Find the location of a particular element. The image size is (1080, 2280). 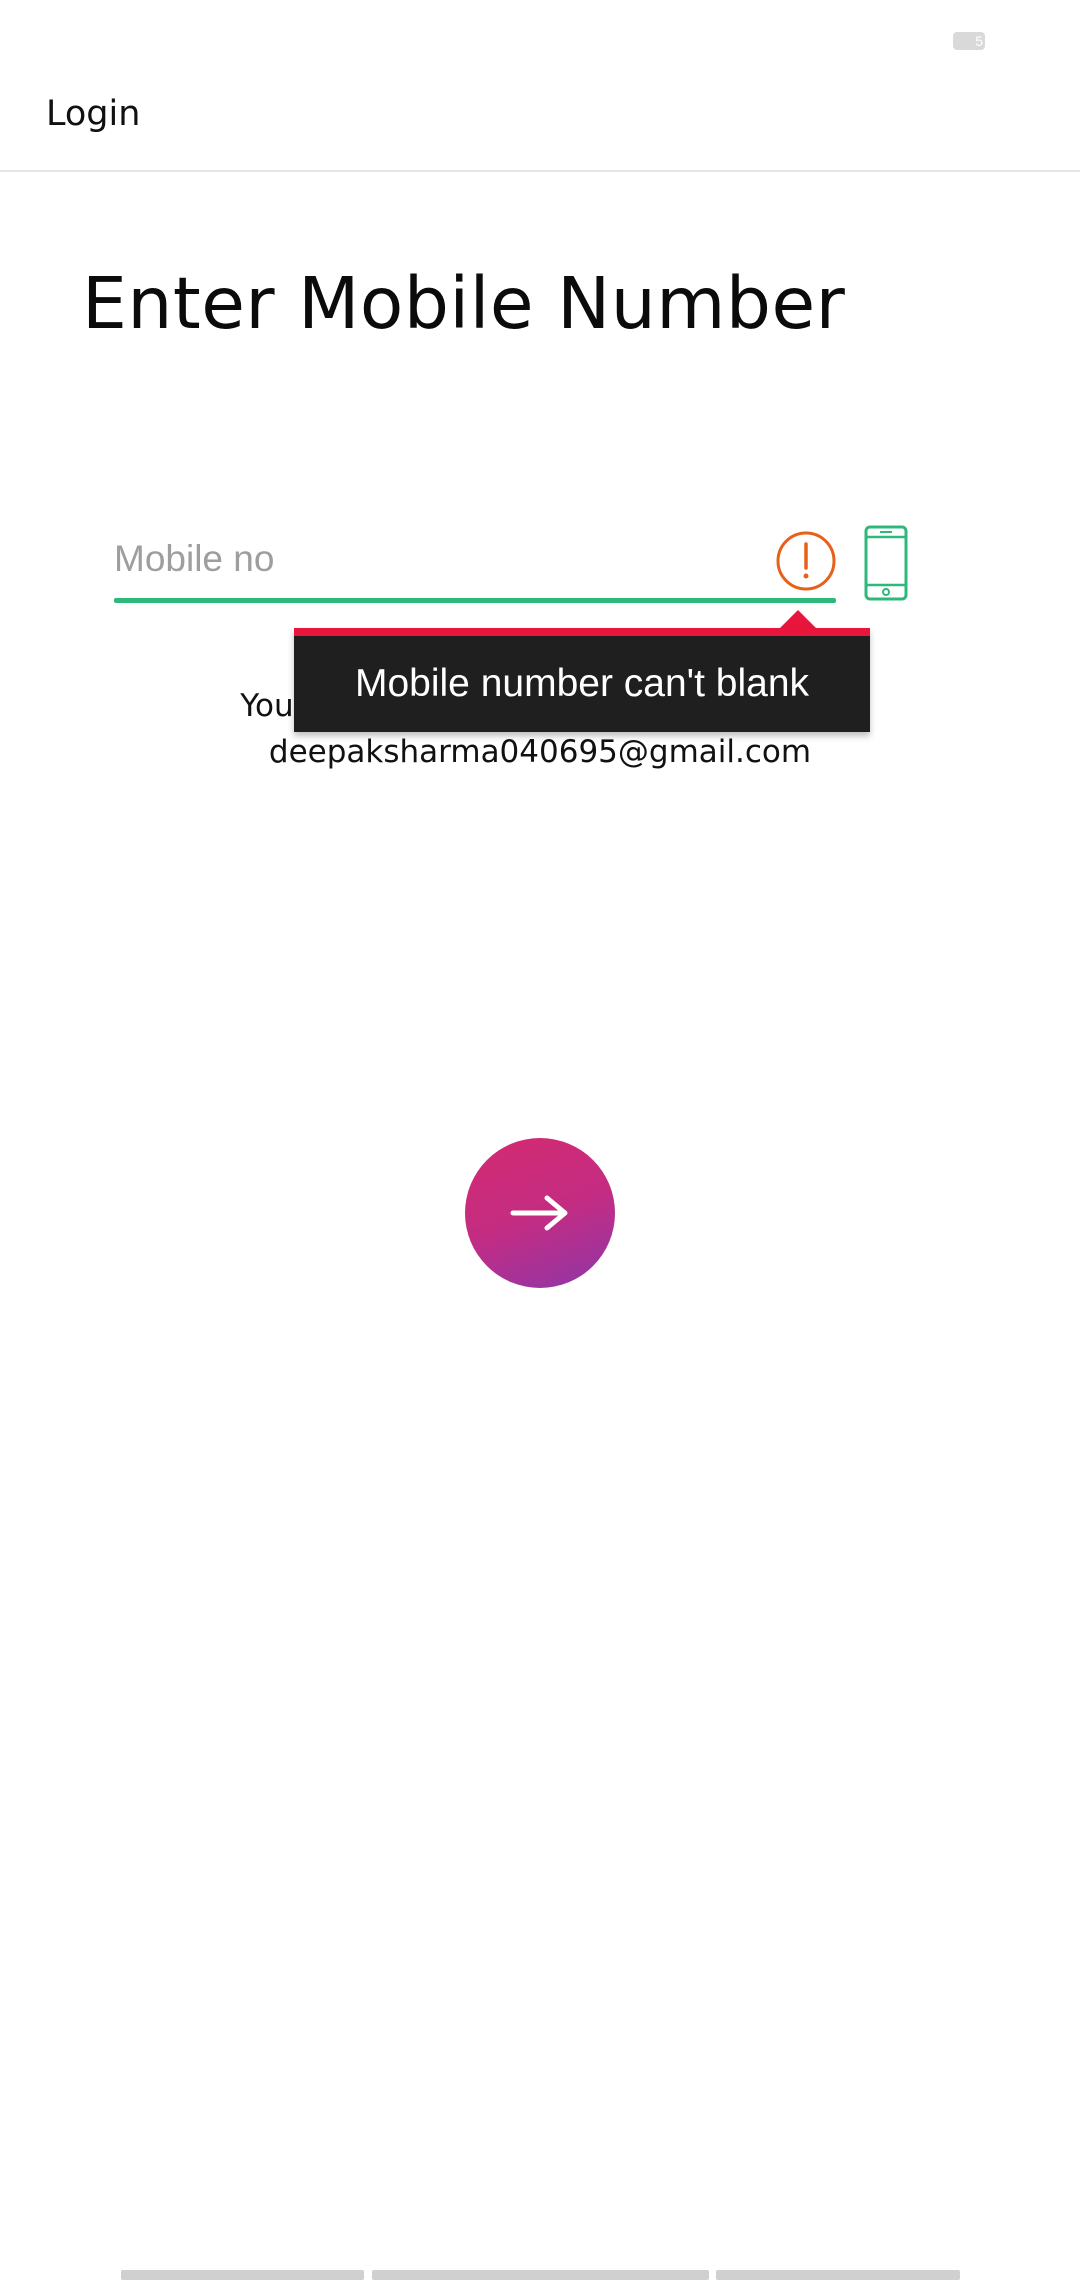

mobile-phone-icon is located at coordinates (886, 563).